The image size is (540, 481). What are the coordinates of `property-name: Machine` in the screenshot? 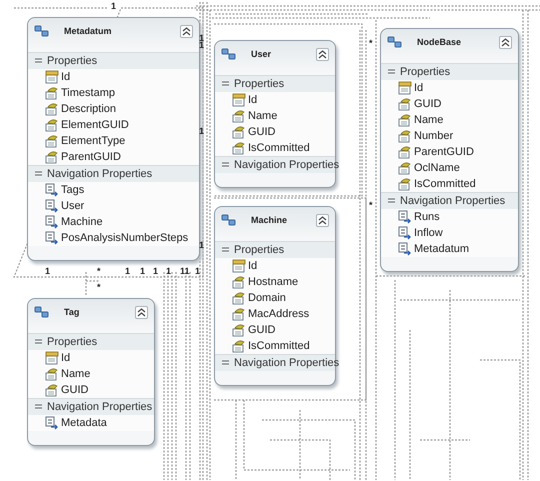 It's located at (82, 222).